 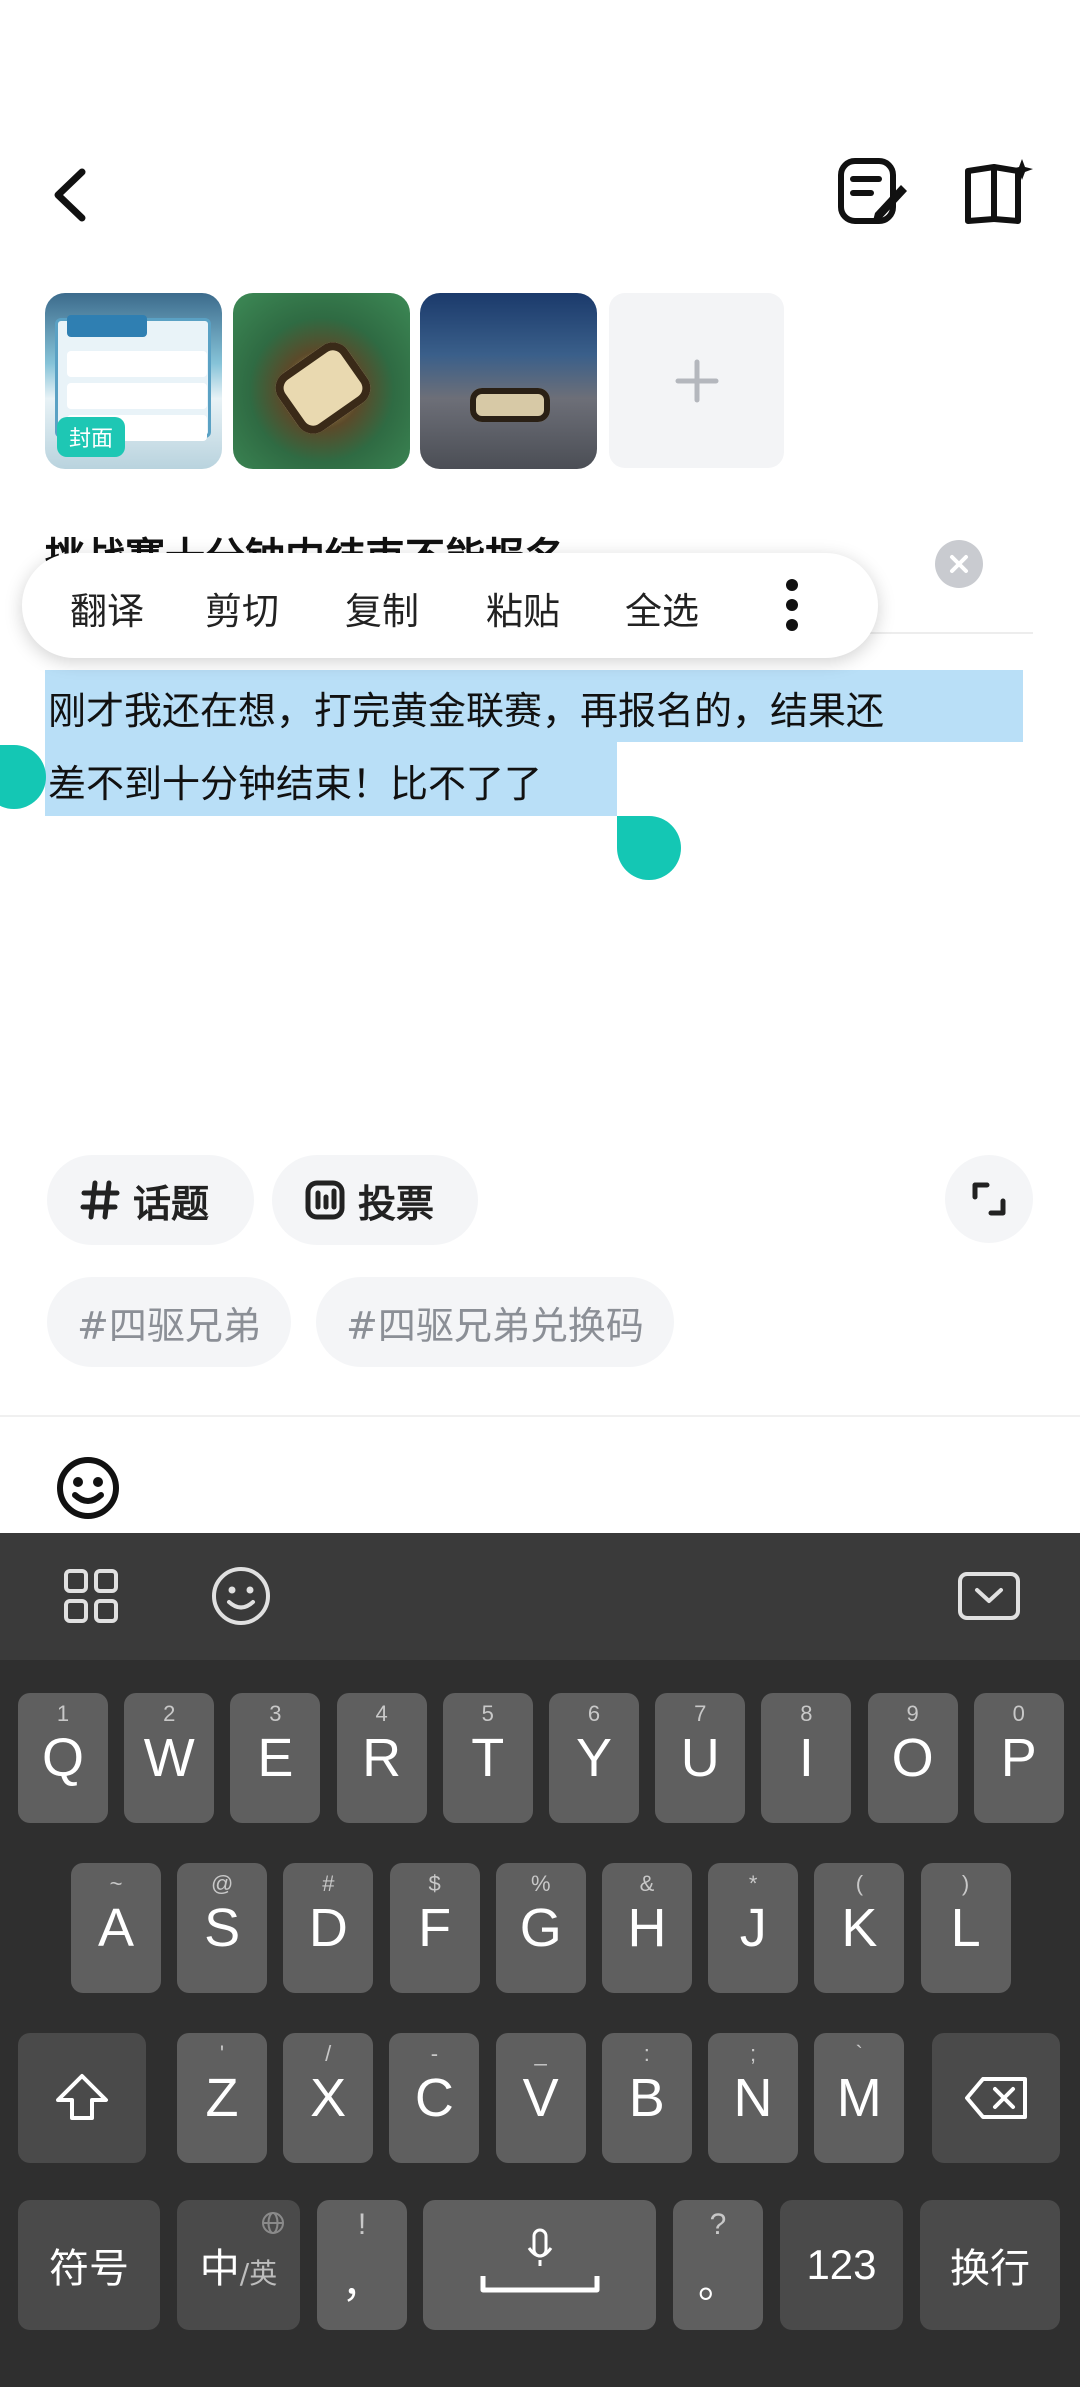 I want to click on key-main-label: K, so click(x=859, y=1928).